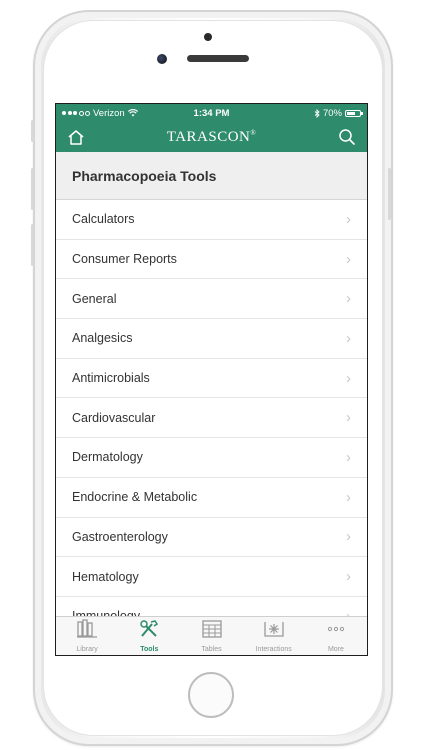 Image resolution: width=422 pixels, height=750 pixels. I want to click on app-title: TARASCON®, so click(211, 136).